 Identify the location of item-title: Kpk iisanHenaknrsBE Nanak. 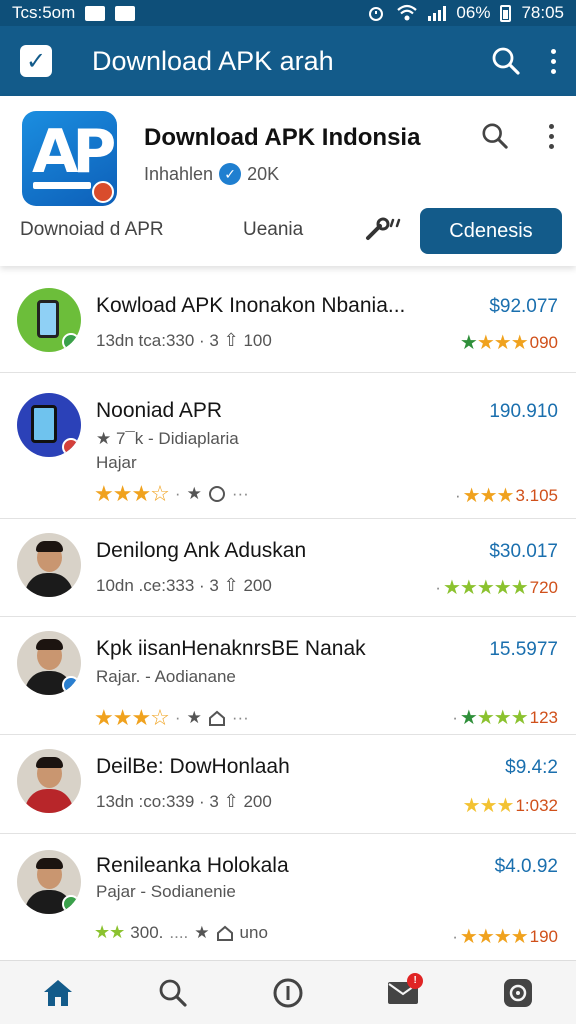
(231, 648).